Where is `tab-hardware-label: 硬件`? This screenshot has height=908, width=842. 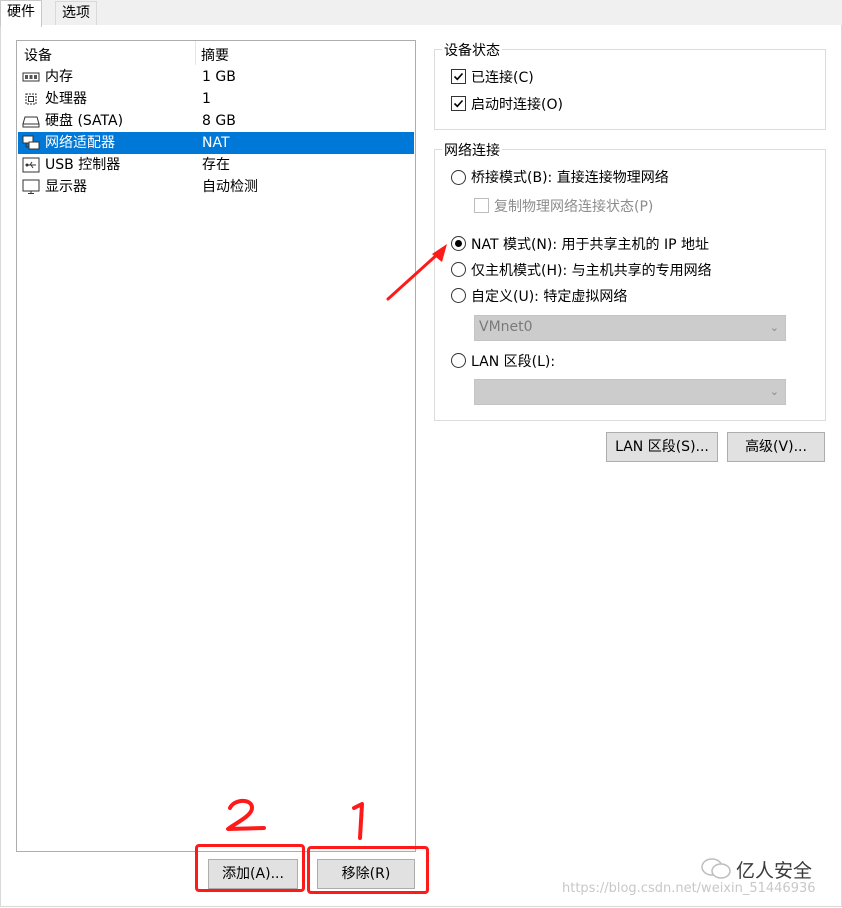 tab-hardware-label: 硬件 is located at coordinates (21, 12).